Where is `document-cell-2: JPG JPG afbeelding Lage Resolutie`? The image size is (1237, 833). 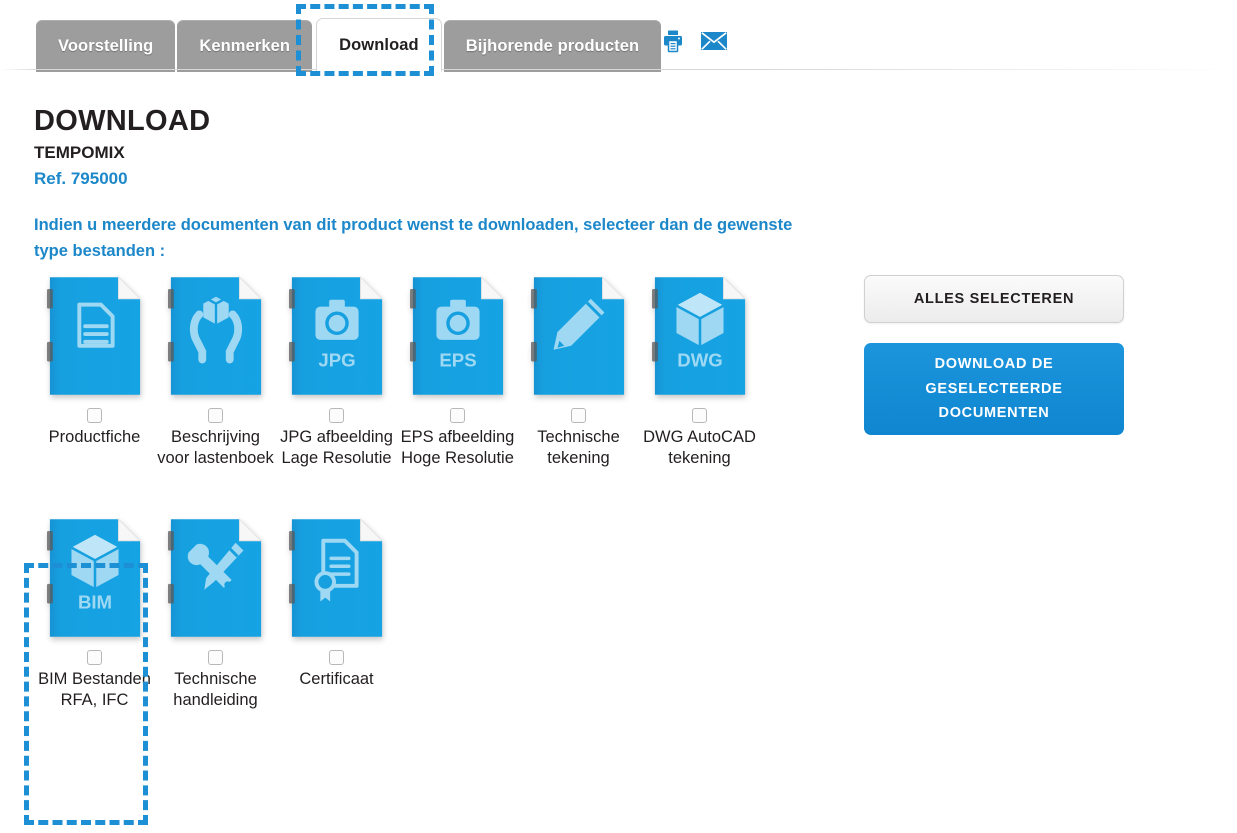
document-cell-2: JPG JPG afbeelding Lage Resolutie is located at coordinates (336, 372).